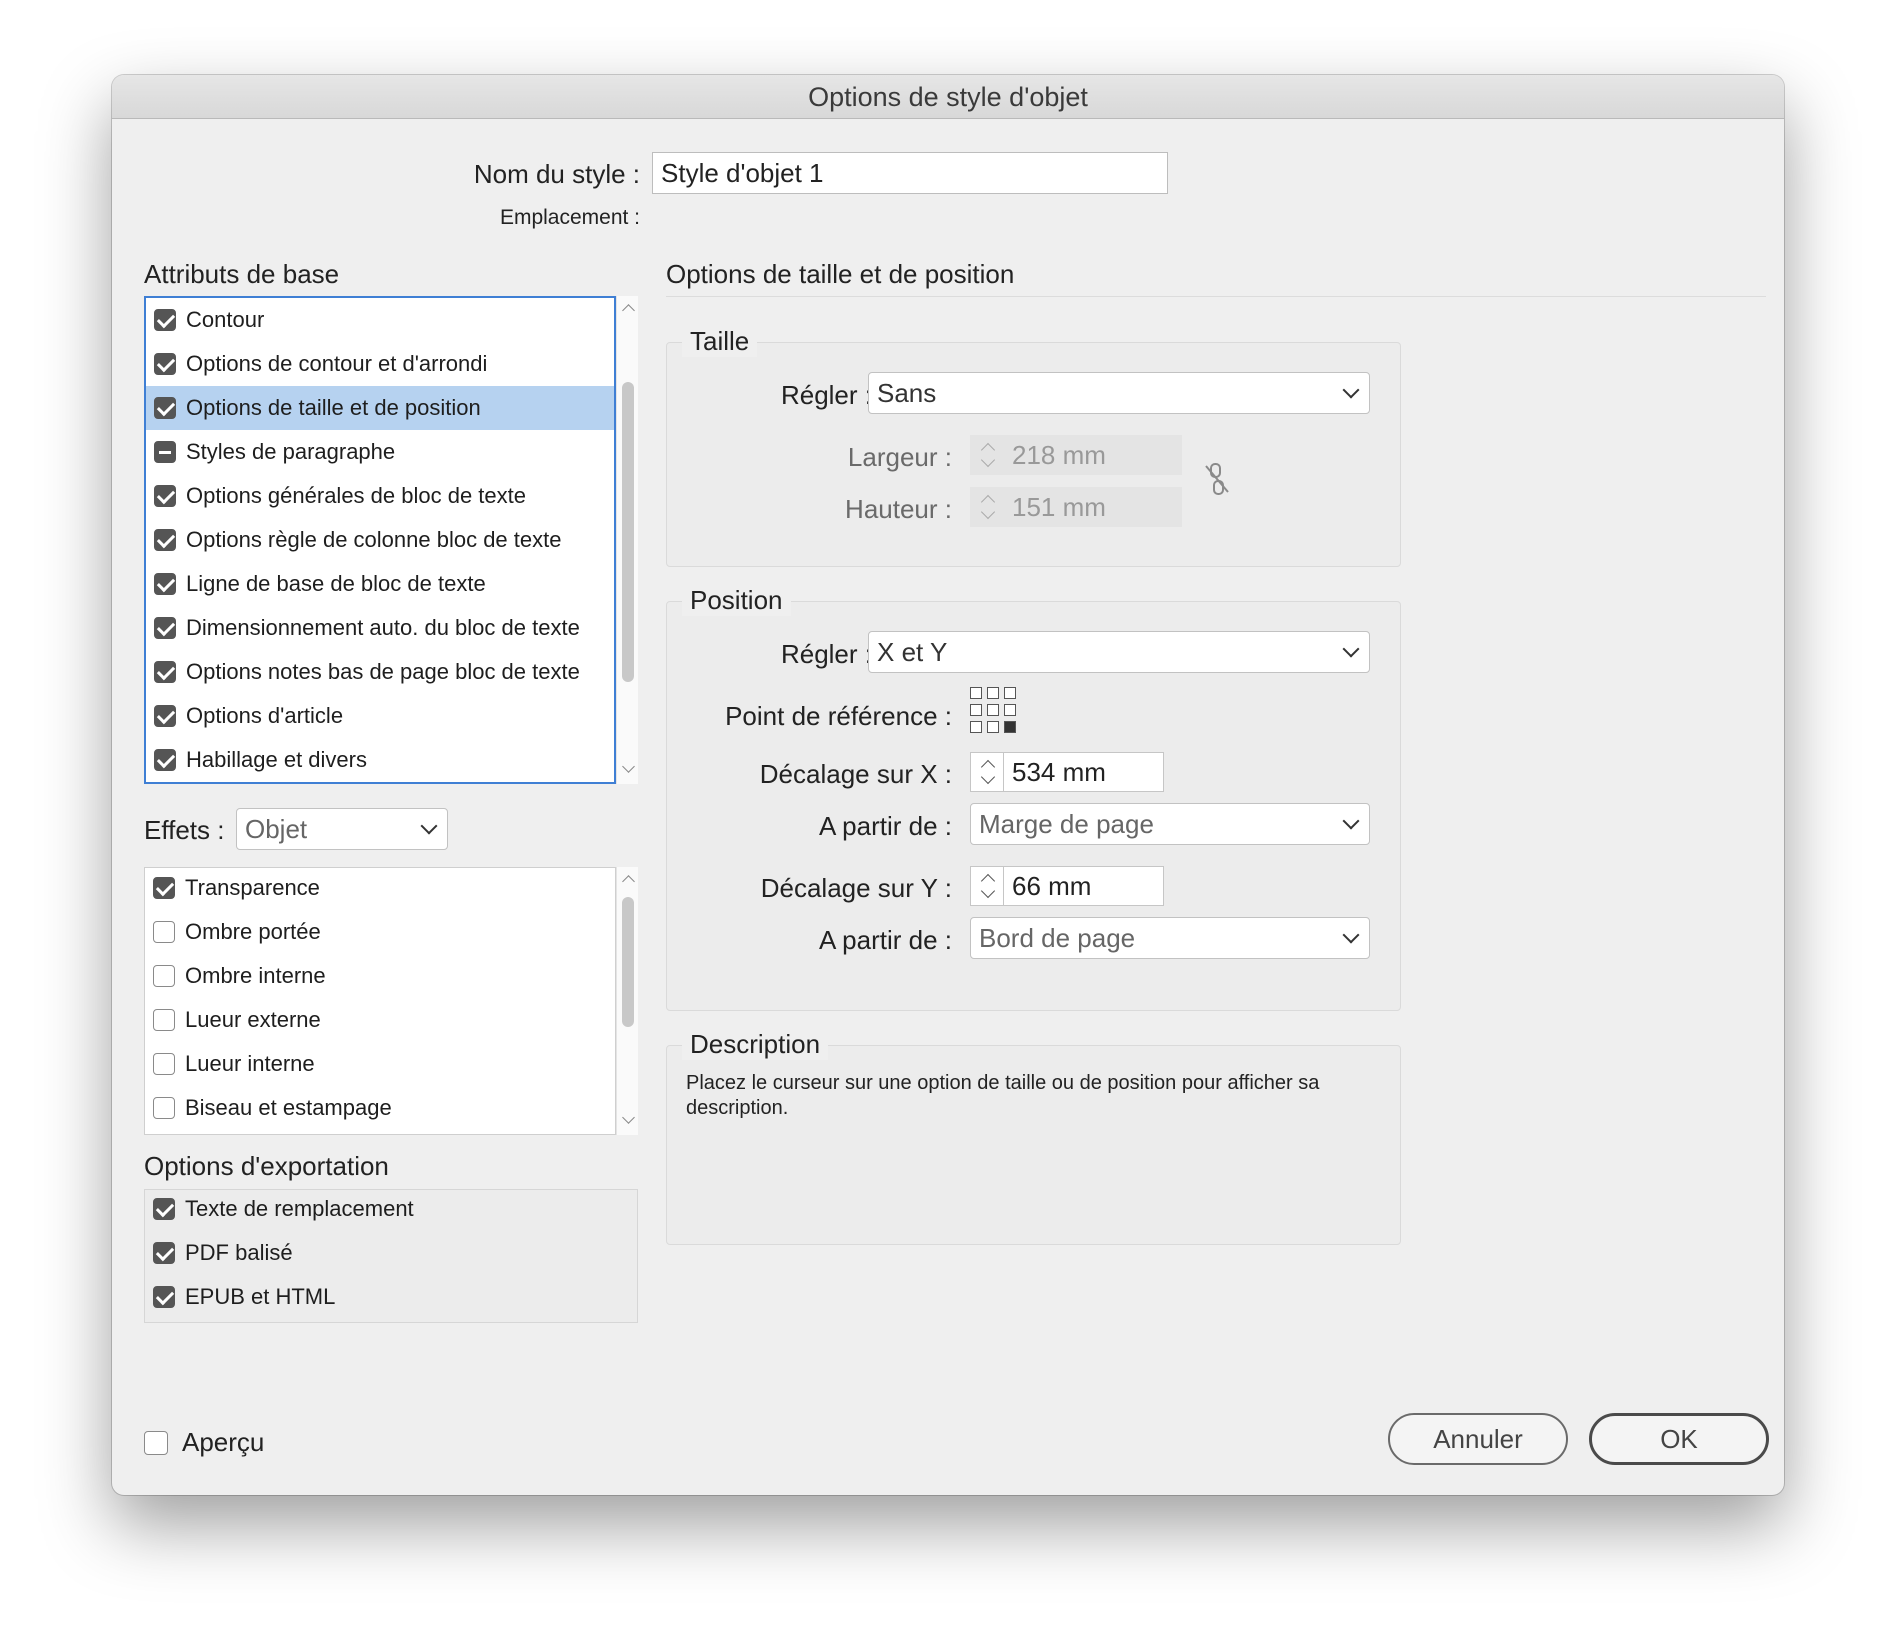 Image resolution: width=1892 pixels, height=1640 pixels. What do you see at coordinates (380, 932) in the screenshot?
I see `list-item: Ombre portée` at bounding box center [380, 932].